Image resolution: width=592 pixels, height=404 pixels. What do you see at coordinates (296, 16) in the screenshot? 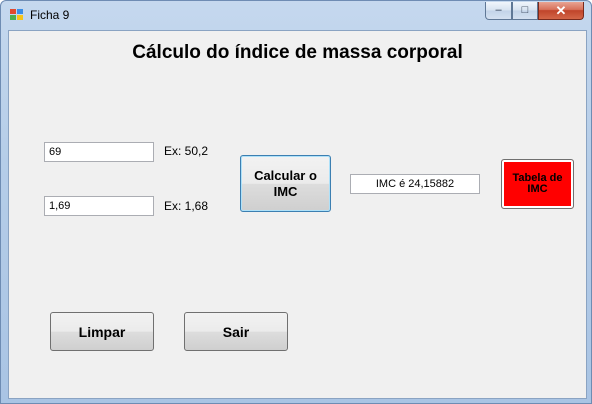
I see `title-bar: Ficha 9 – □ ✕` at bounding box center [296, 16].